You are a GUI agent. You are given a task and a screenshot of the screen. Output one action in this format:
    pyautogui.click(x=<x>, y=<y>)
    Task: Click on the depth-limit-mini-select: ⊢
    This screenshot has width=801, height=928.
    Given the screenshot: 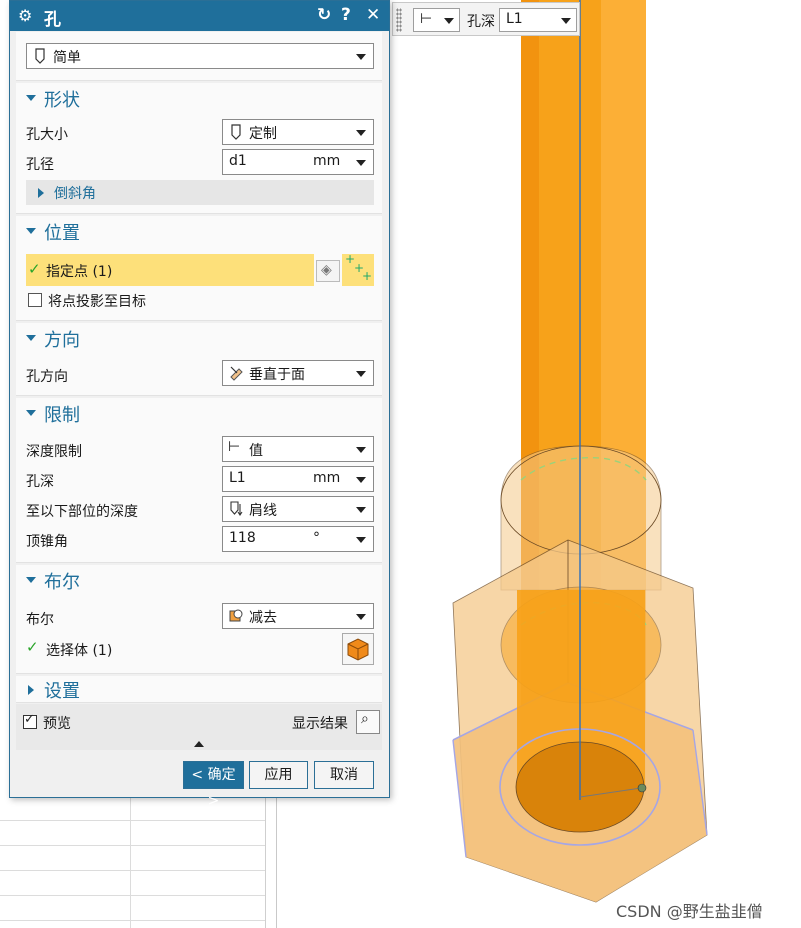 What is the action you would take?
    pyautogui.click(x=436, y=20)
    